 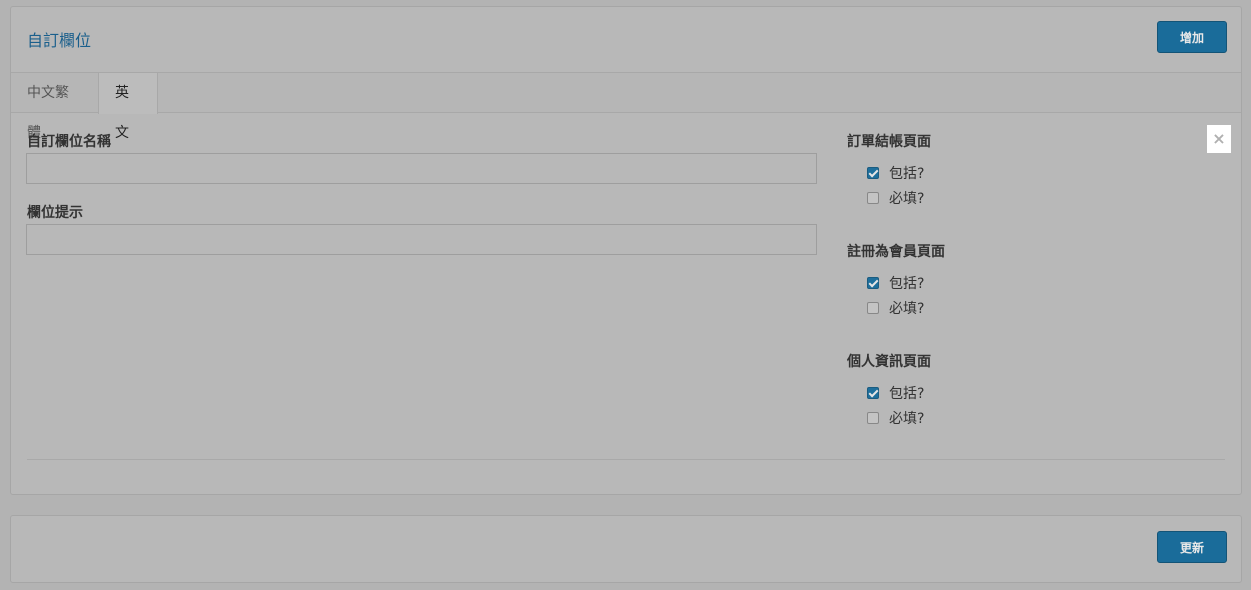 What do you see at coordinates (907, 309) in the screenshot?
I see `register-required-label: 必填?` at bounding box center [907, 309].